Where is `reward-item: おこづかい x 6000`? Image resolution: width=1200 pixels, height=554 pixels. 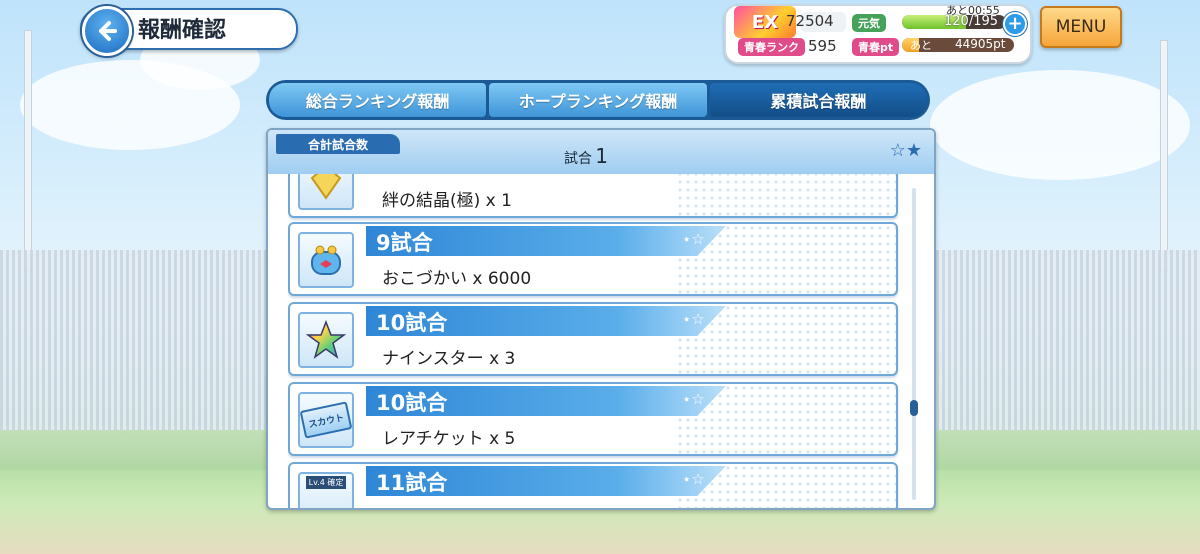
reward-item: おこづかい x 6000 is located at coordinates (457, 279).